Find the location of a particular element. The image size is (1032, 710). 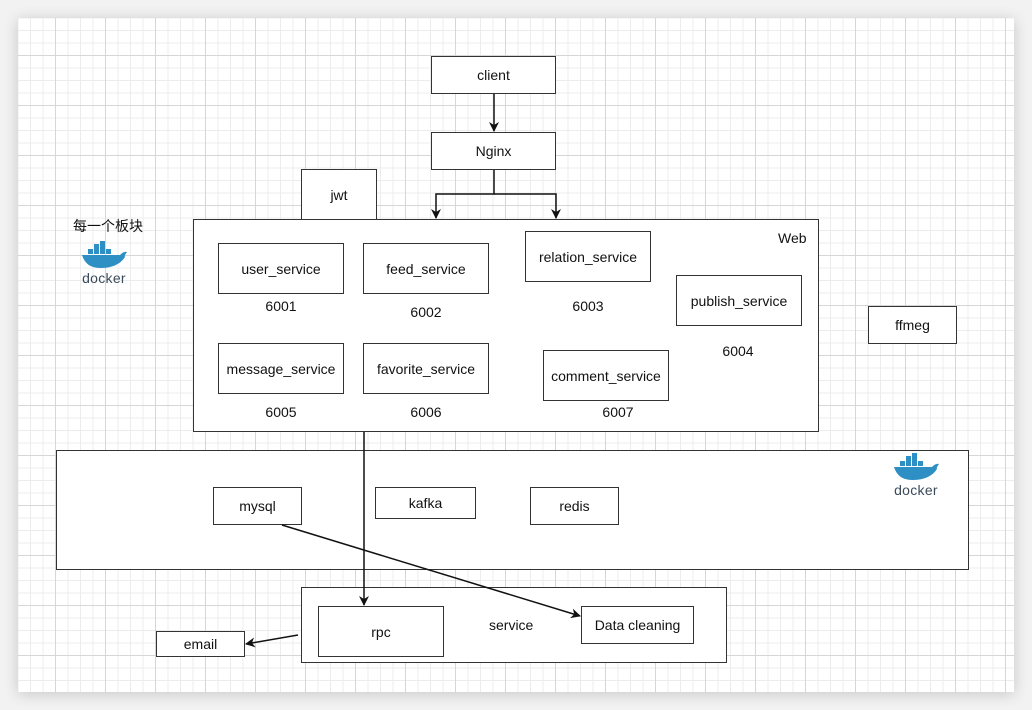

infra-container is located at coordinates (512, 510).